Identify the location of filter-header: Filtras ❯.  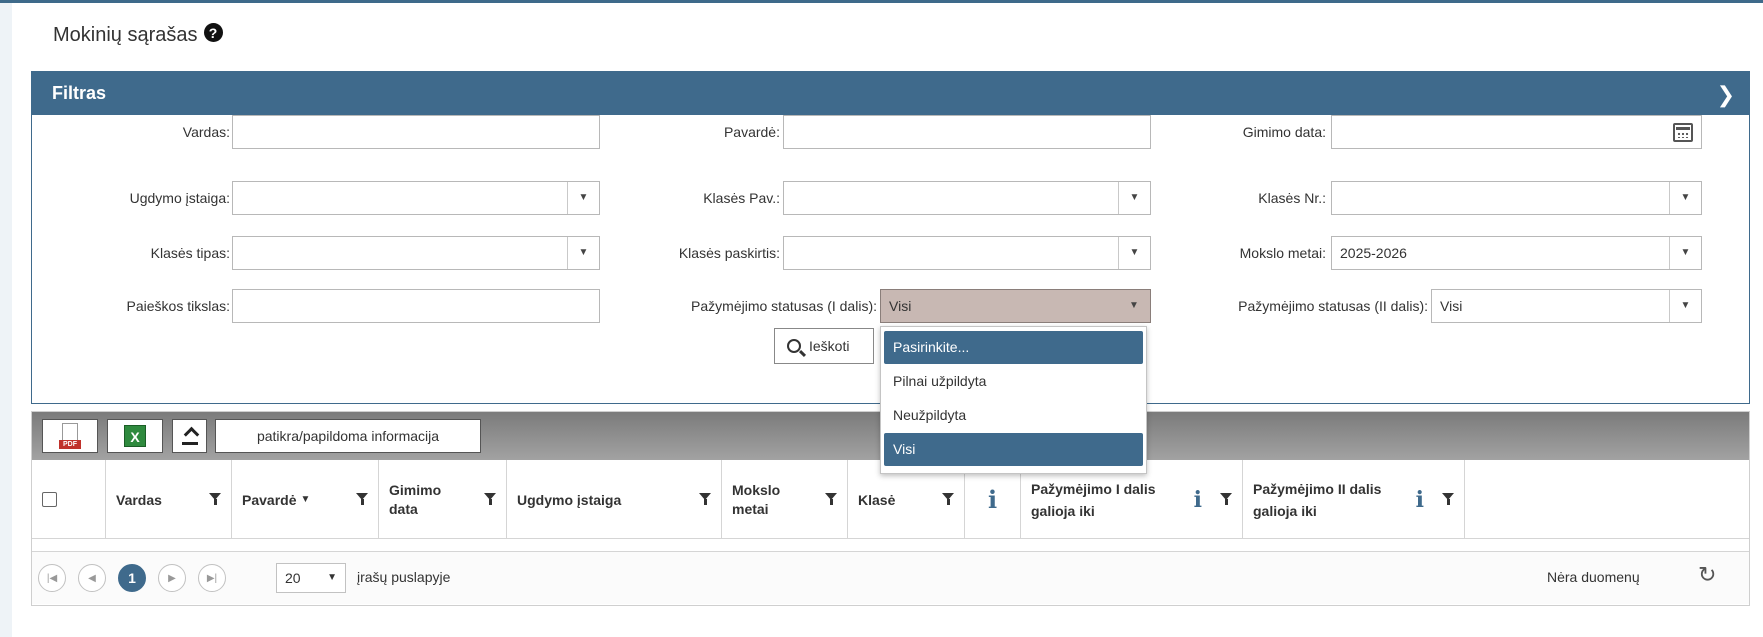
(890, 93).